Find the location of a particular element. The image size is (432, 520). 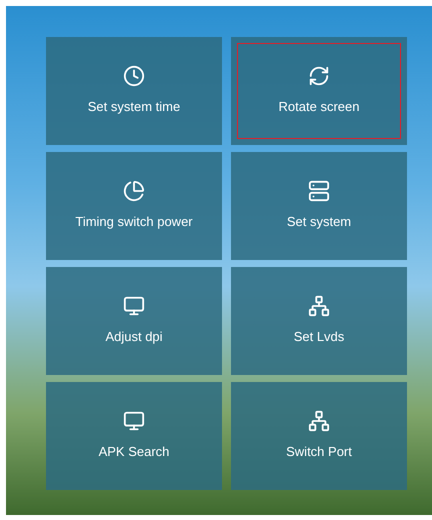

clock-icon is located at coordinates (134, 76).